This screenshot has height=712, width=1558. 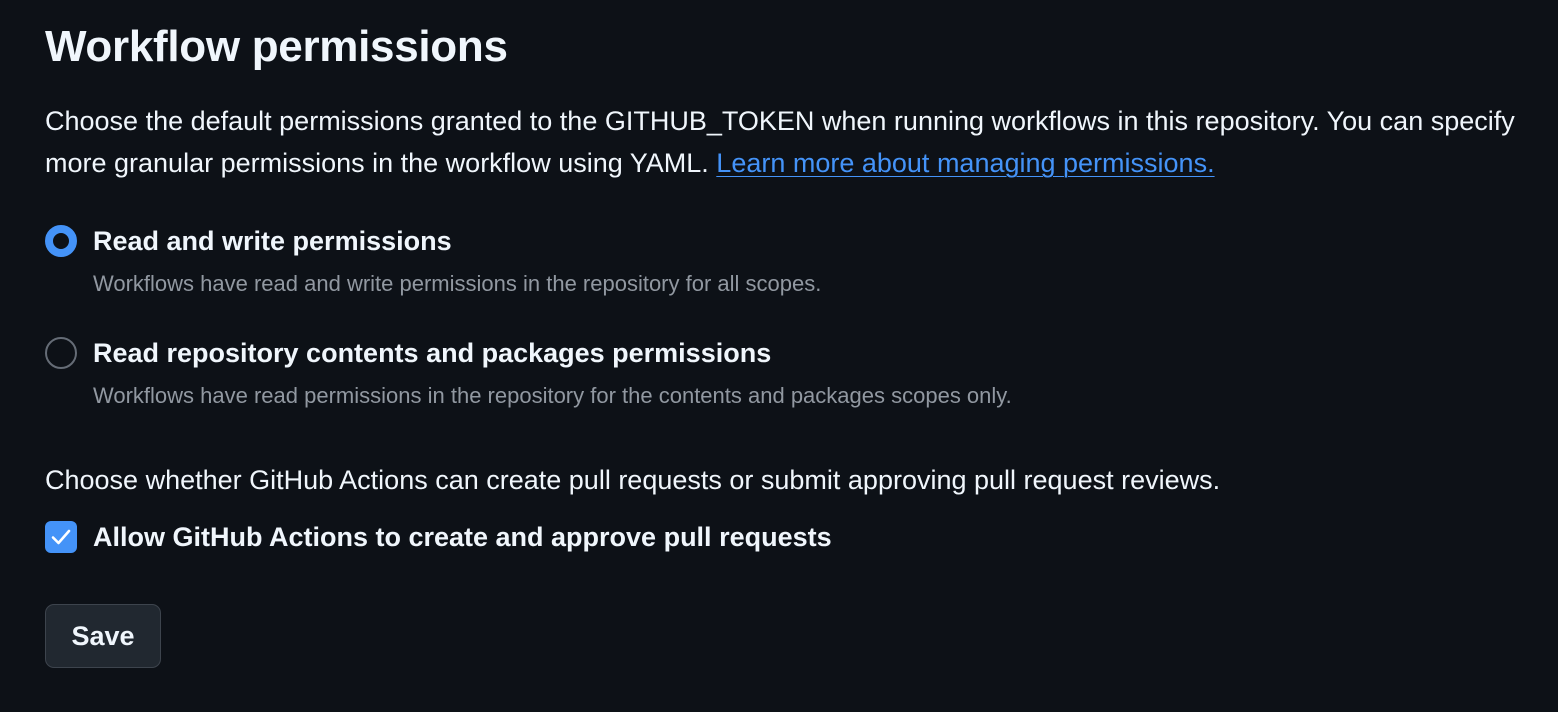 I want to click on section-title: Workflow permissions, so click(x=276, y=46).